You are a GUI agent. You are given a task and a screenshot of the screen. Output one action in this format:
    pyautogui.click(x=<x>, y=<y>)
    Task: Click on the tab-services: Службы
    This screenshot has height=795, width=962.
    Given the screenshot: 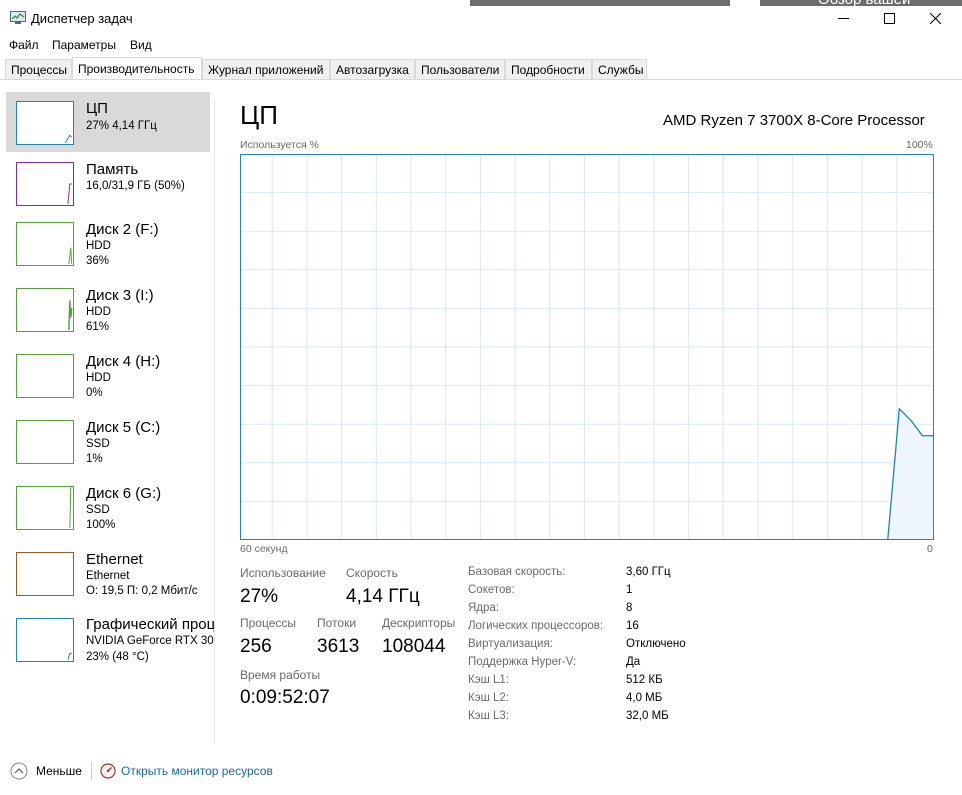 What is the action you would take?
    pyautogui.click(x=619, y=69)
    